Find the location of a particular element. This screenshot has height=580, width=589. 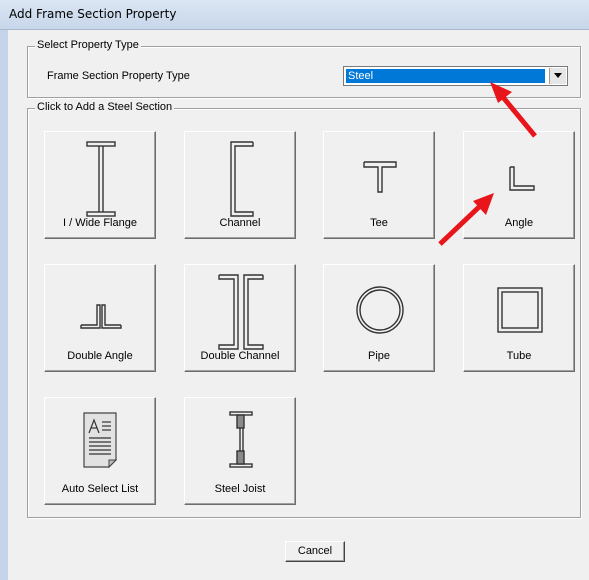

title-bar: Add Frame Section Property is located at coordinates (294, 15).